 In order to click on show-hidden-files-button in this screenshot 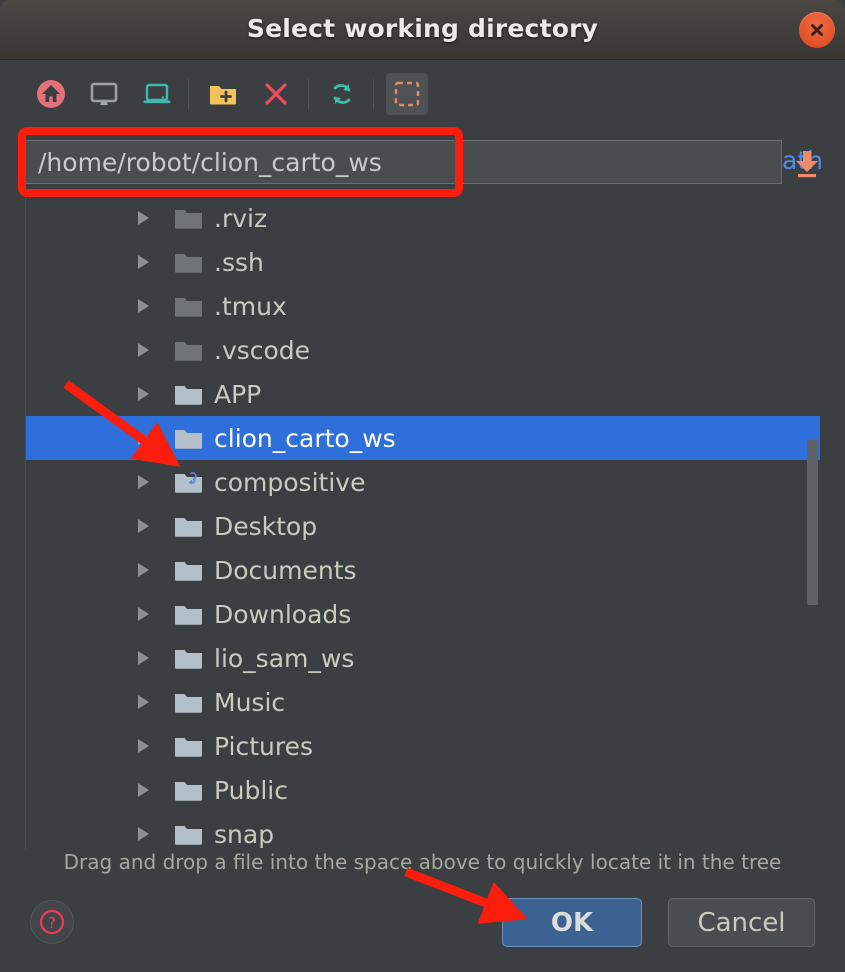, I will do `click(407, 94)`.